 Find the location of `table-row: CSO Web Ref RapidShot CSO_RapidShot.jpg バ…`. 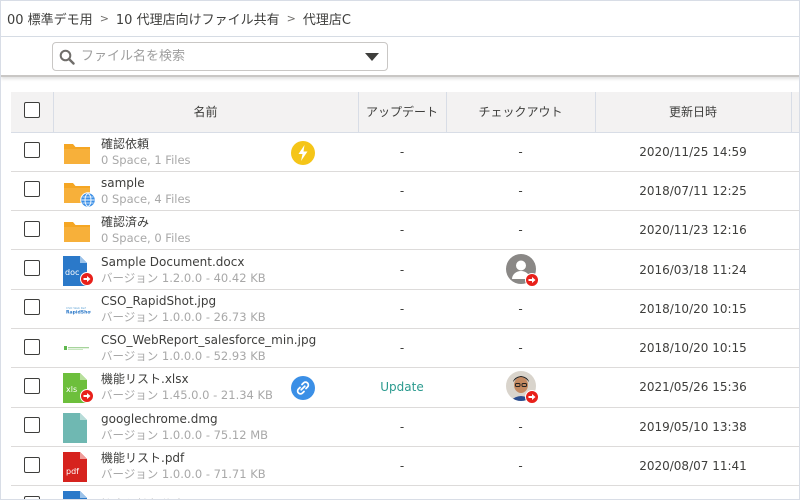

table-row: CSO Web Ref RapidShot CSO_RapidShot.jpg バ… is located at coordinates (405, 309).